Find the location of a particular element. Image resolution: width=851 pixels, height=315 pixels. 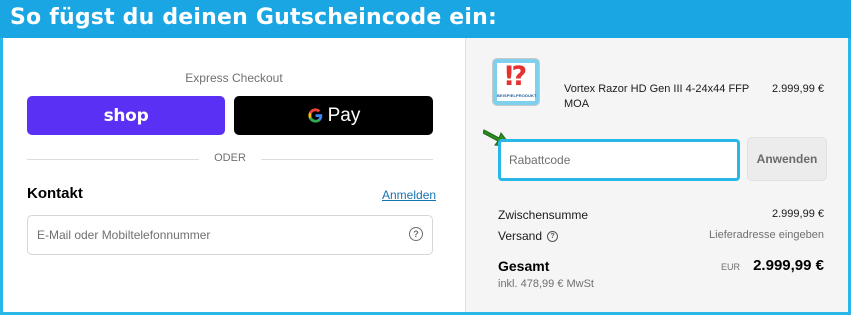

shipping-help-icon: ? is located at coordinates (553, 236).